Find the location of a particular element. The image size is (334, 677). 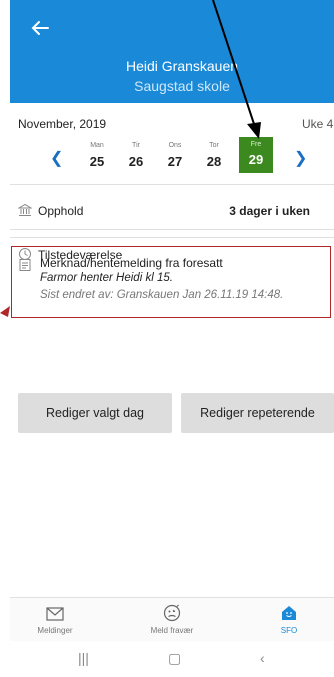

day-name: Fre is located at coordinates (256, 144).